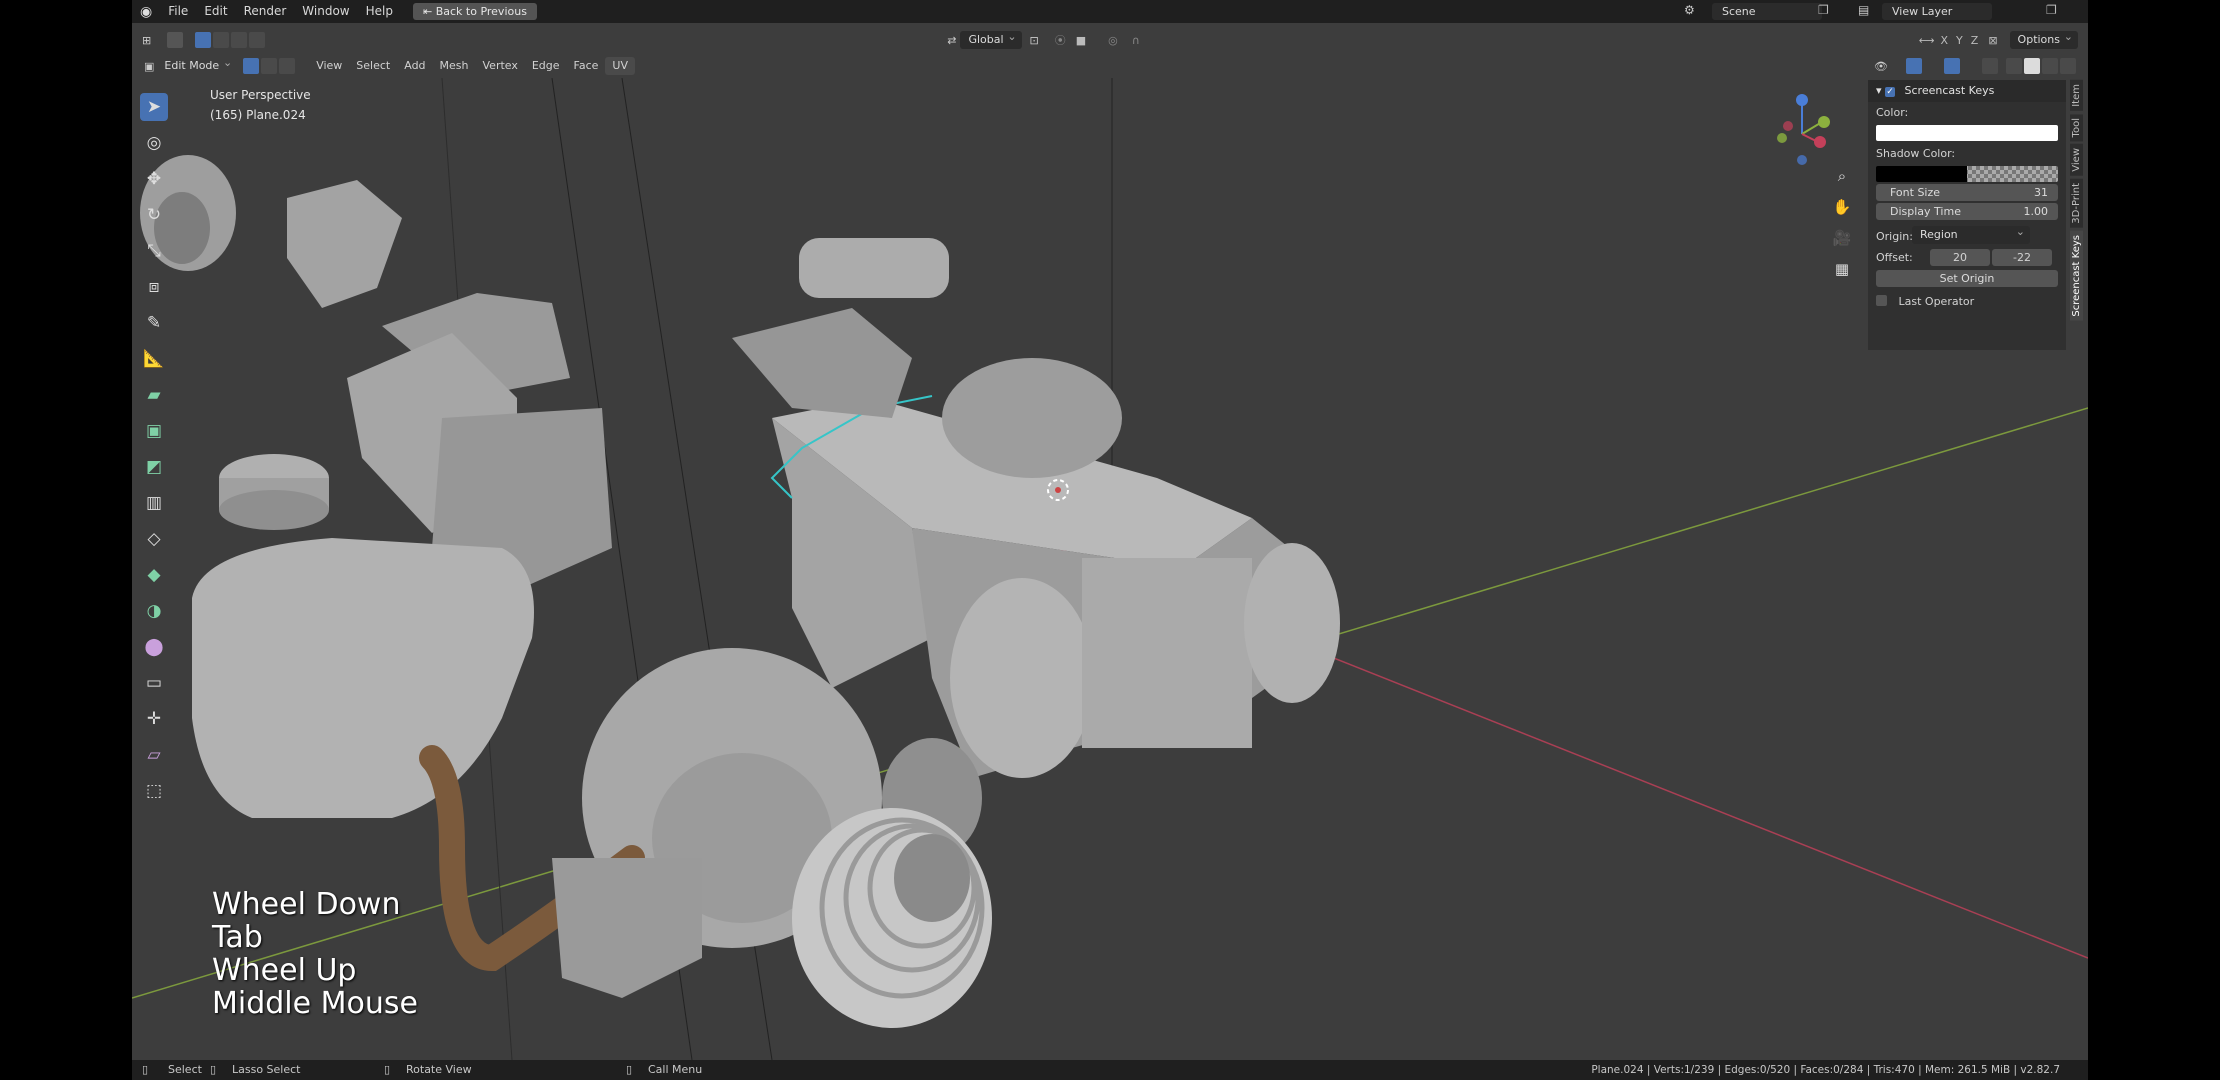  What do you see at coordinates (2076, 127) in the screenshot?
I see `tab-tool: Tool` at bounding box center [2076, 127].